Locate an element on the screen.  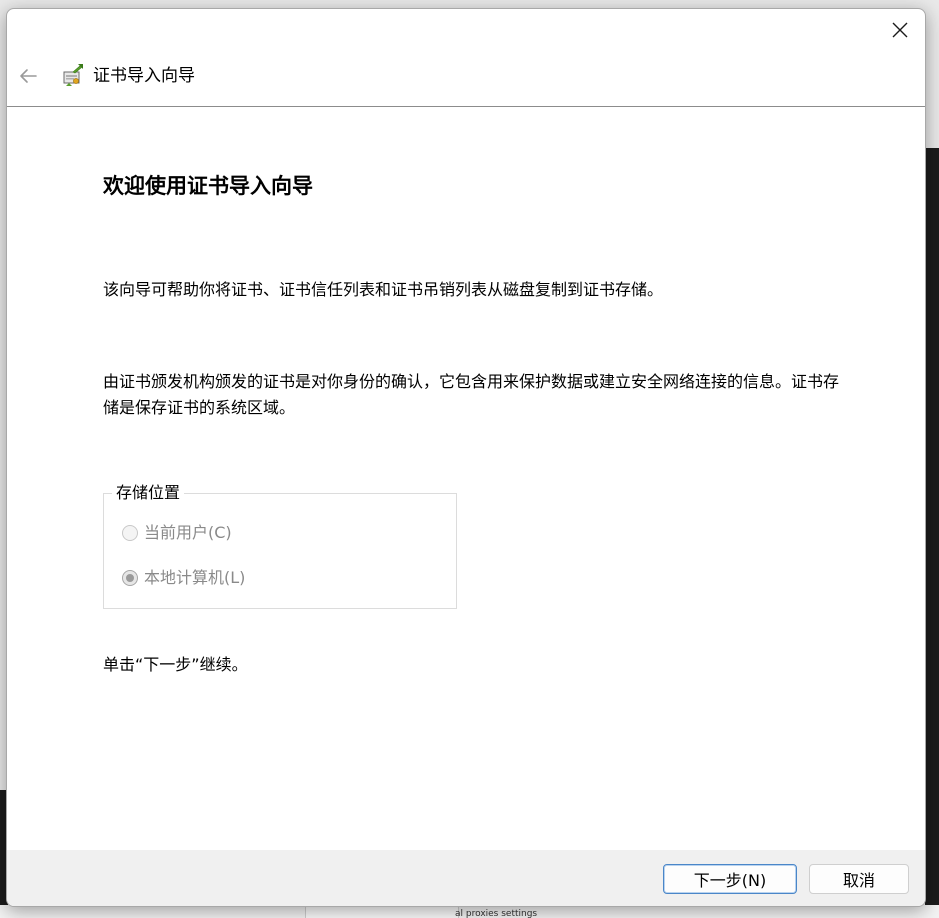
back-arrow-icon is located at coordinates (28, 76).